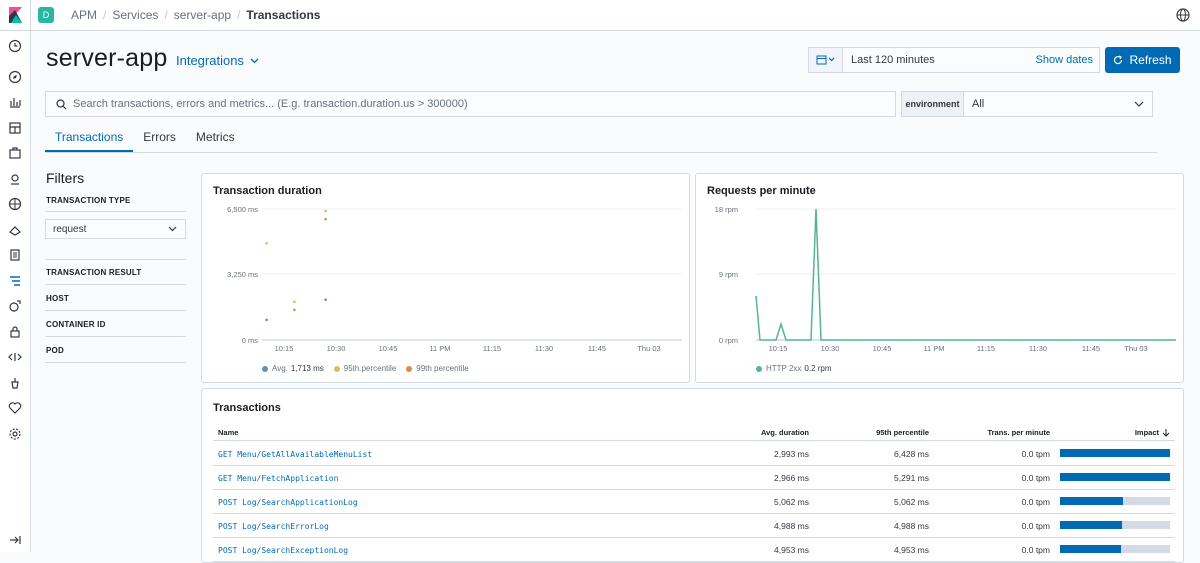 This screenshot has height=563, width=1200. What do you see at coordinates (228, 432) in the screenshot?
I see `column-name: Name` at bounding box center [228, 432].